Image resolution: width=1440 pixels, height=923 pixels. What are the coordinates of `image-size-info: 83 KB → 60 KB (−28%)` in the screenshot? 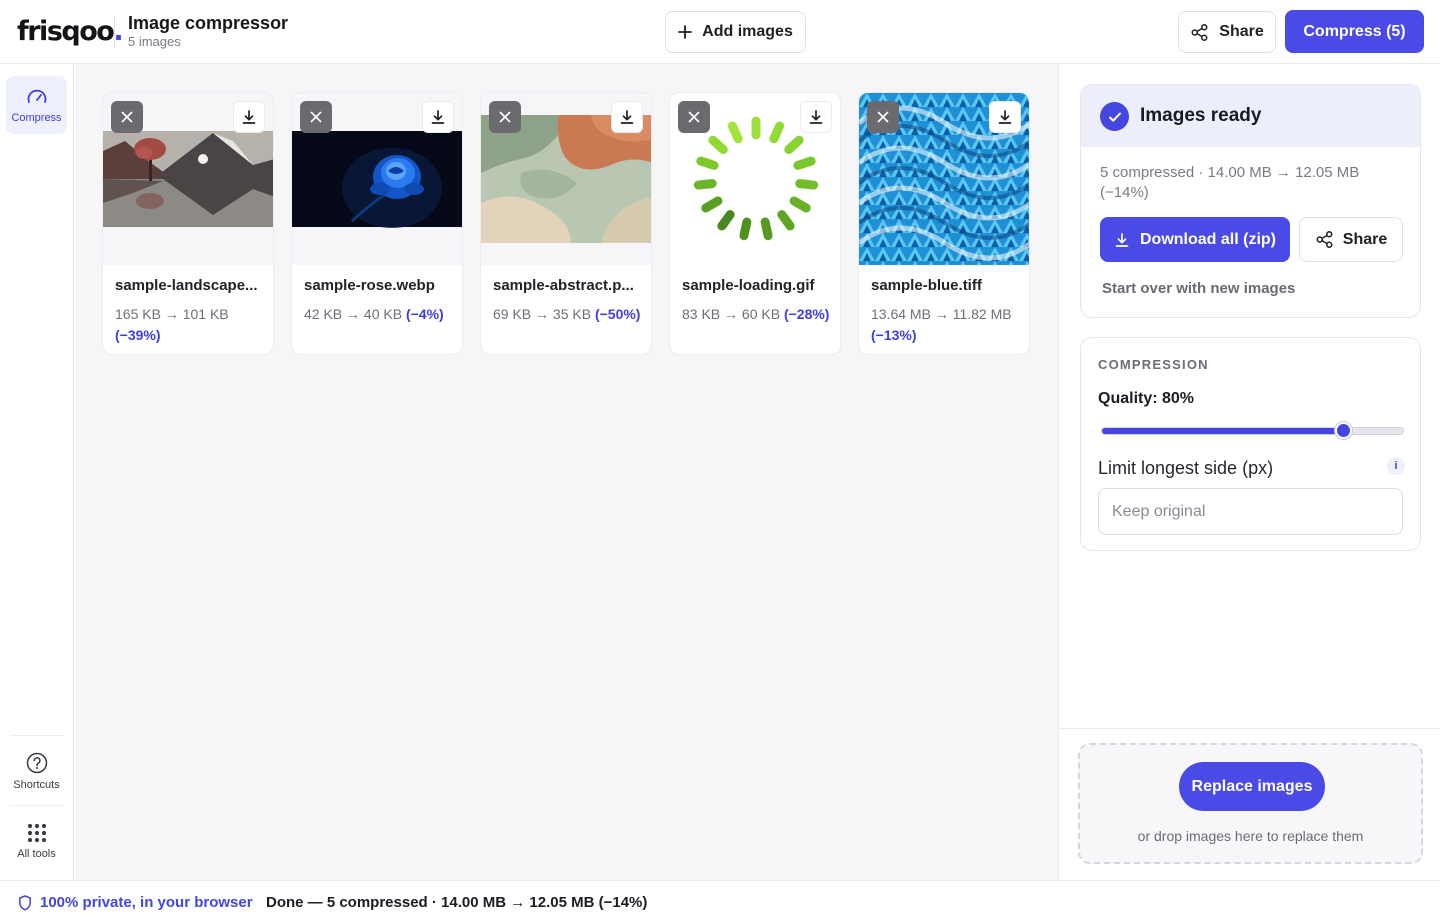 It's located at (756, 314).